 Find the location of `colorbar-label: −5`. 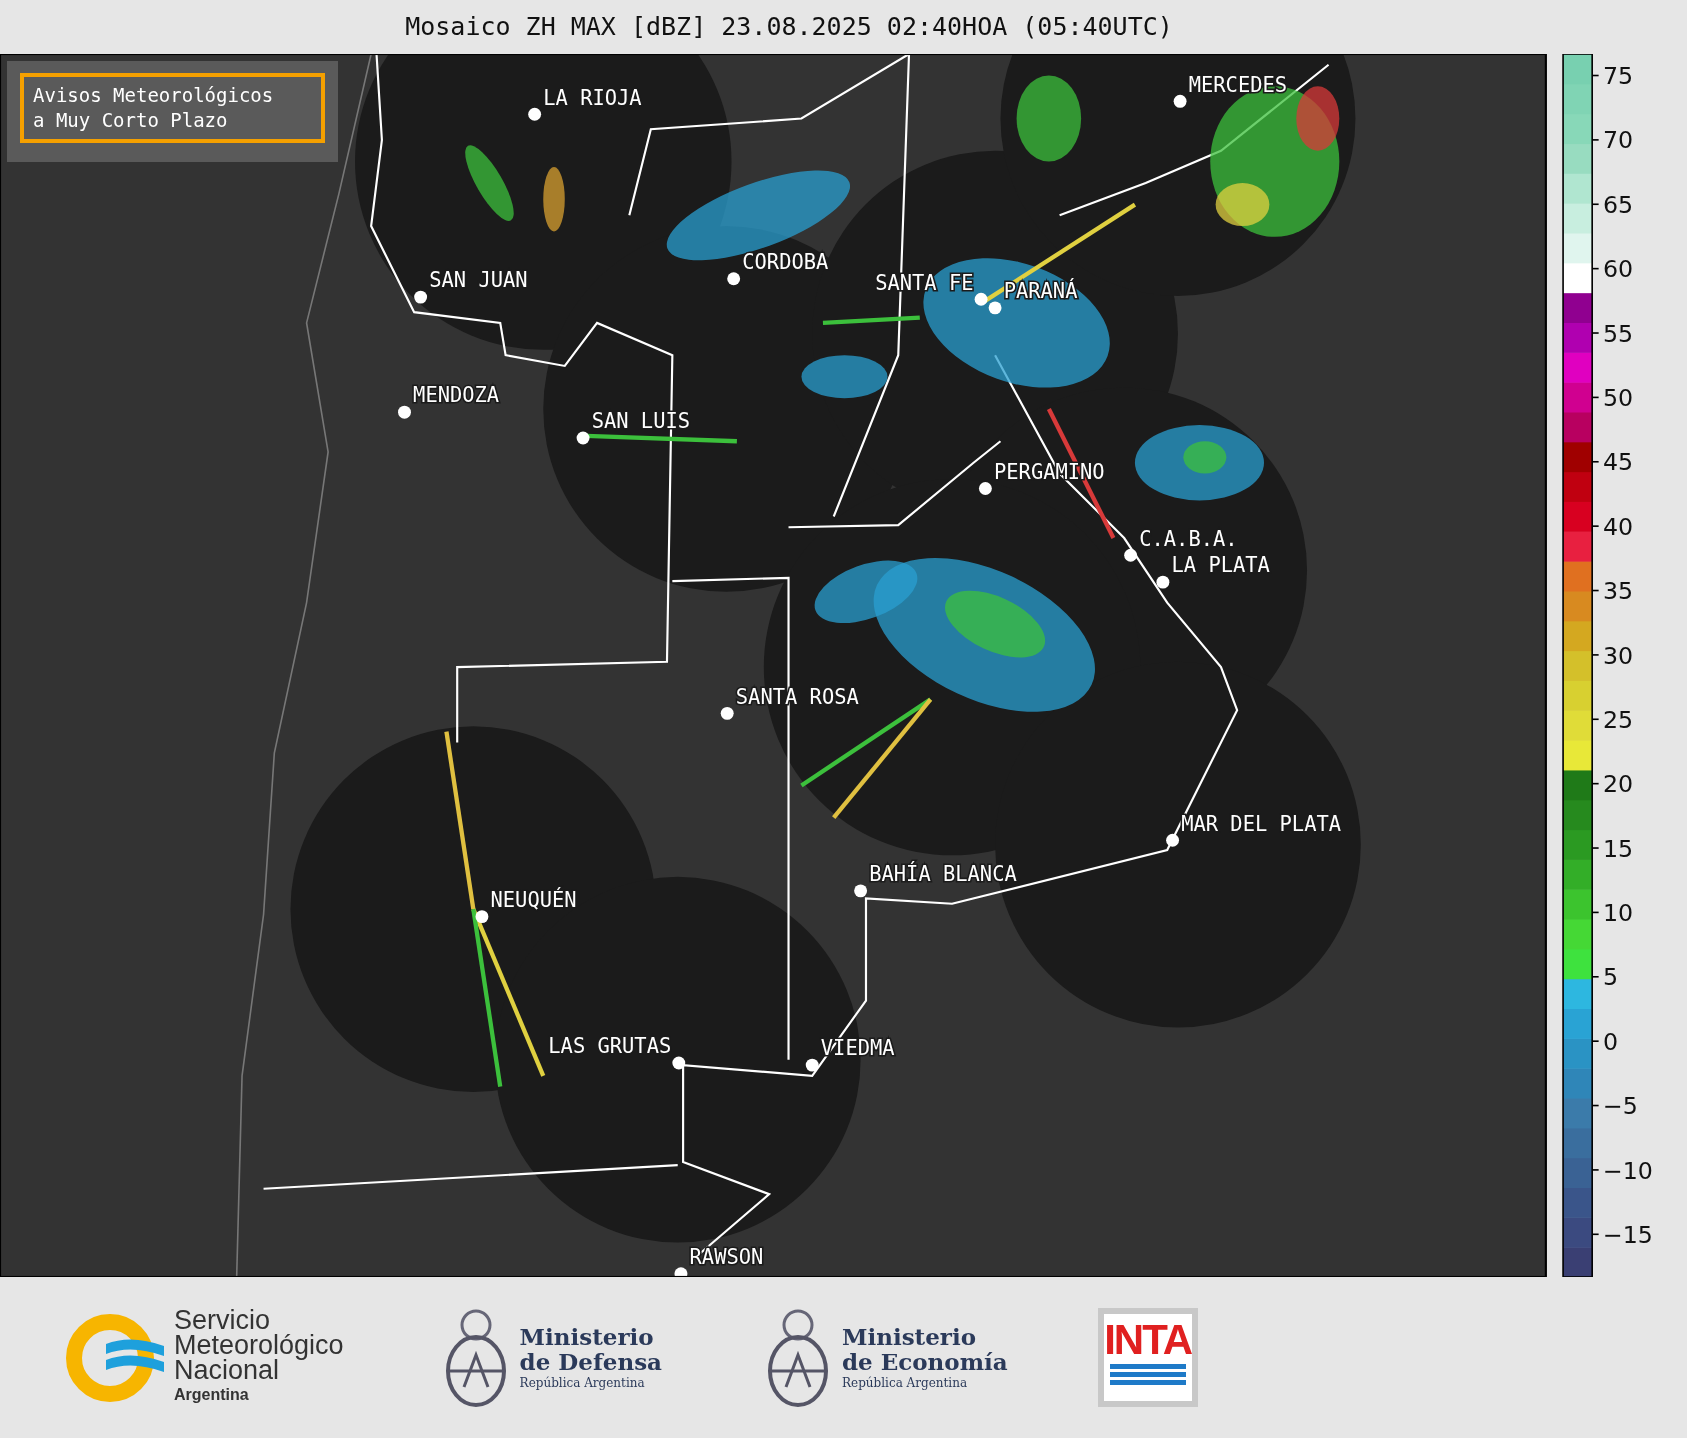

colorbar-label: −5 is located at coordinates (1620, 1106).